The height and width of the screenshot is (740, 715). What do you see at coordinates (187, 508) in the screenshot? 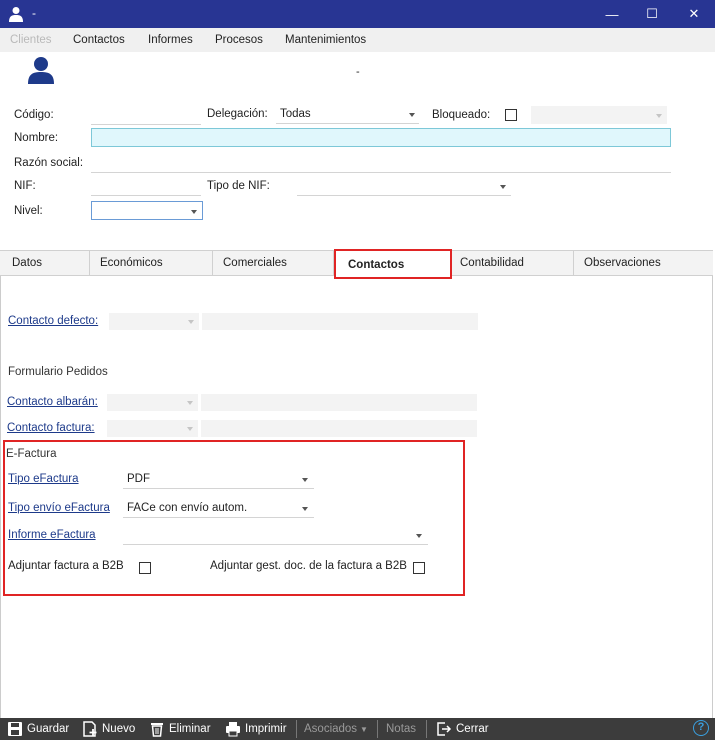
I see `tipo-envio-efactura-value: FACe con envío autom.` at bounding box center [187, 508].